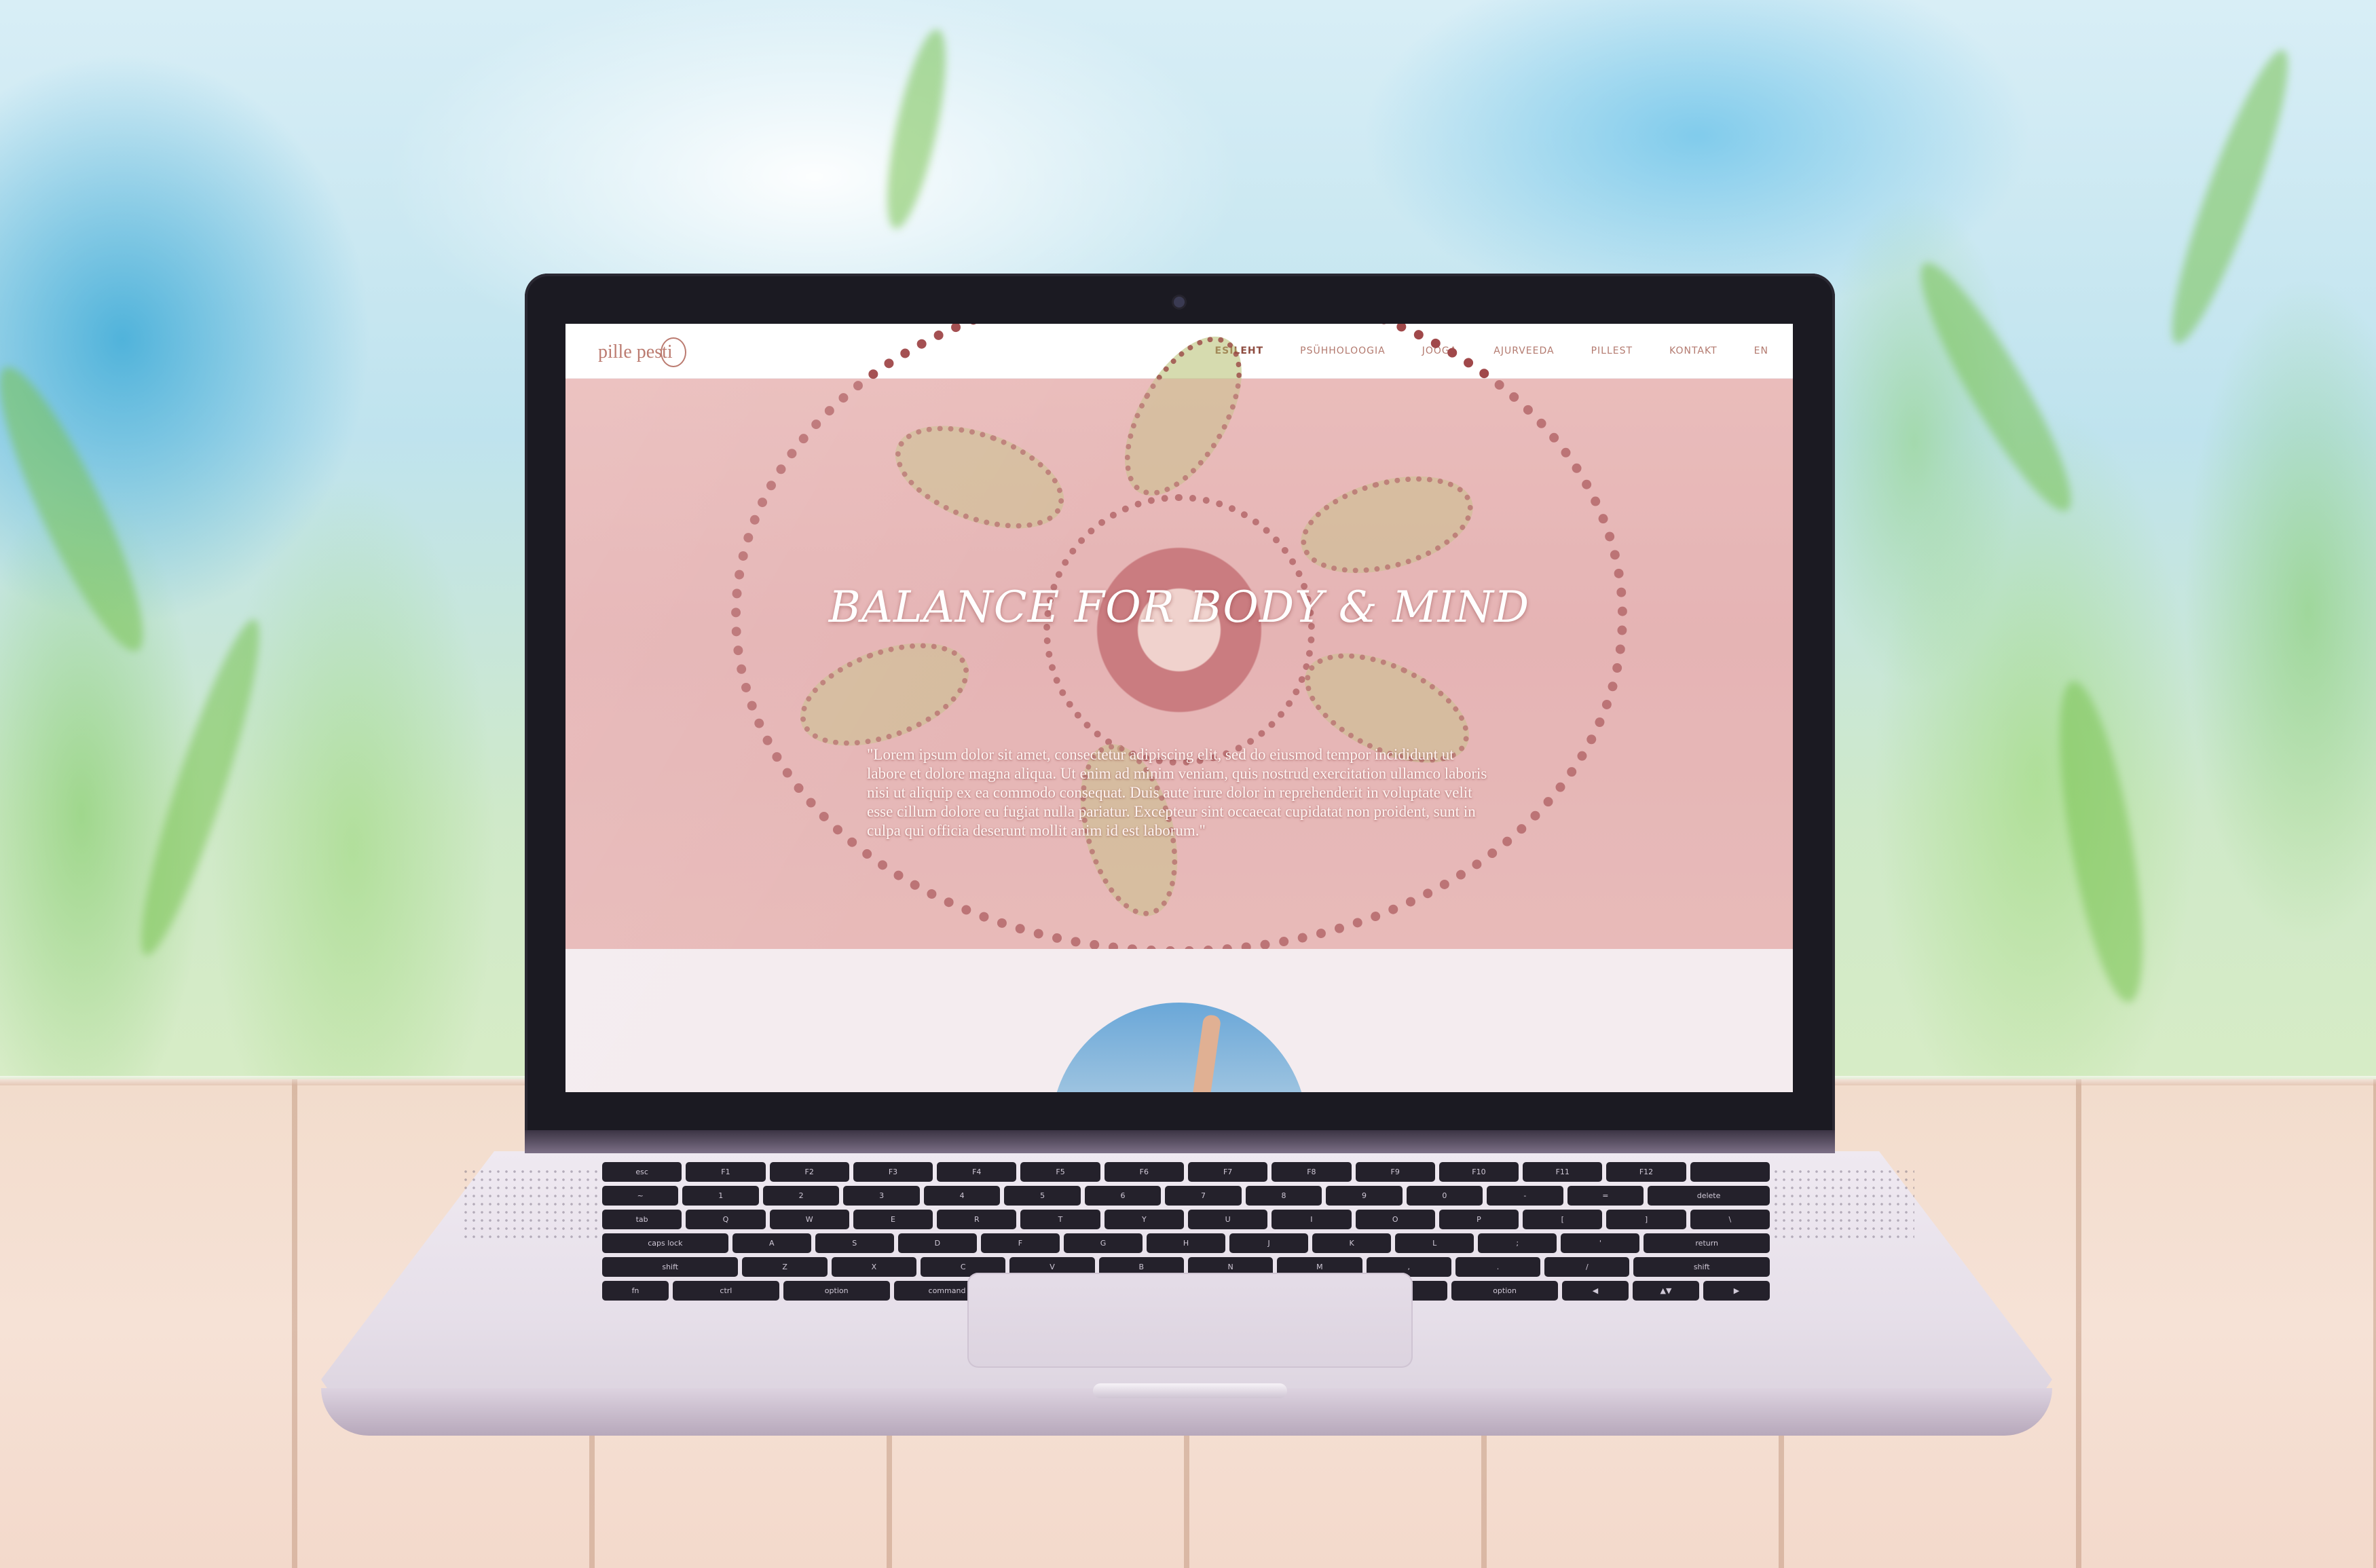 The image size is (2376, 1568). Describe the element at coordinates (1600, 1243) in the screenshot. I see `keyboard-key: '` at that location.